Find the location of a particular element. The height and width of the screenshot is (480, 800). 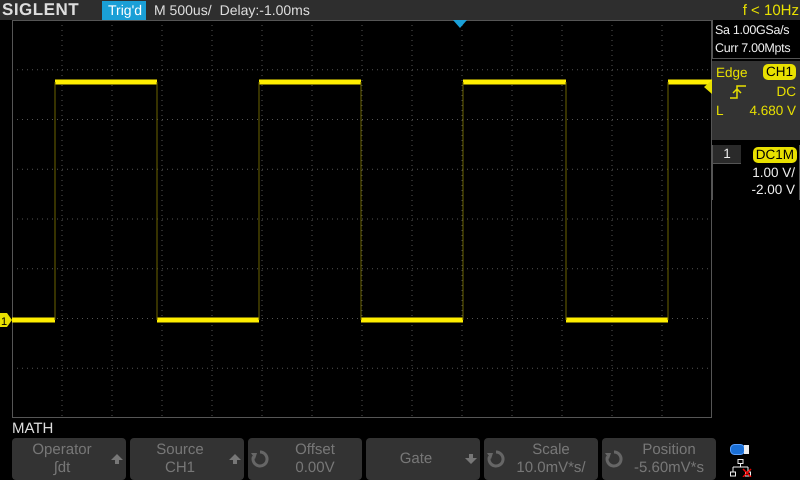

trigger-coupling: DC is located at coordinates (786, 91).